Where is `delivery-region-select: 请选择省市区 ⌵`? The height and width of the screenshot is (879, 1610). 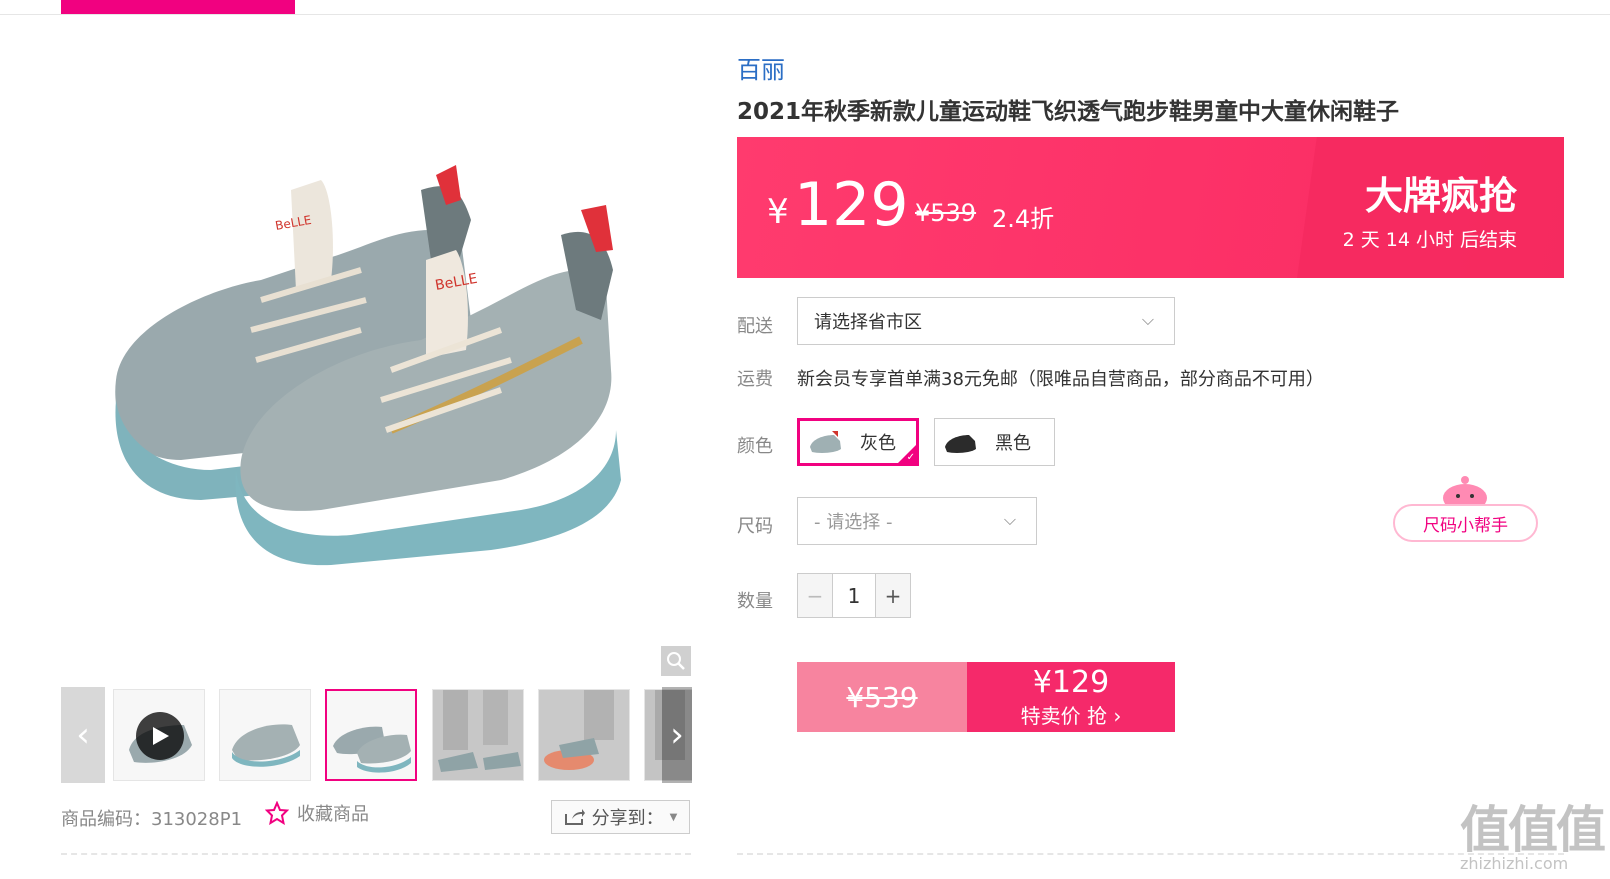
delivery-region-select: 请选择省市区 ⌵ is located at coordinates (986, 321).